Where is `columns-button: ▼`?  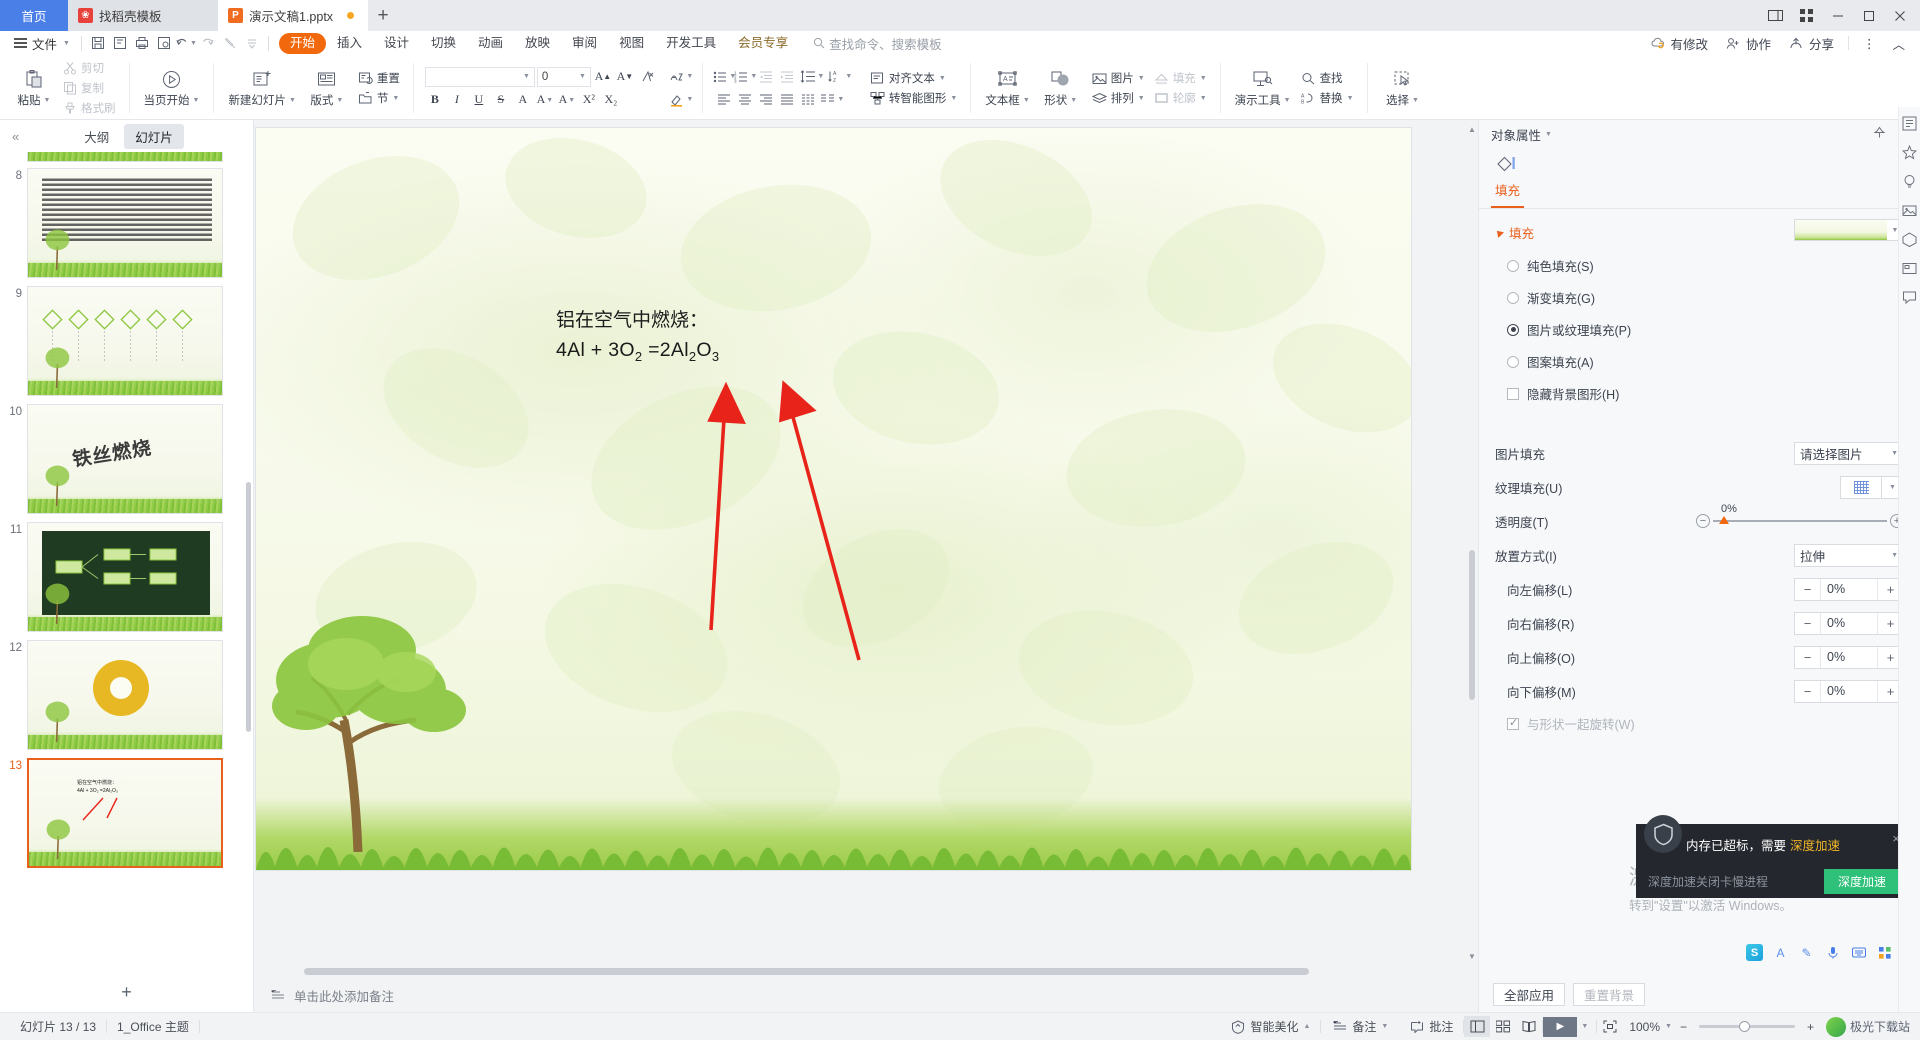
columns-button: ▼ is located at coordinates (832, 100).